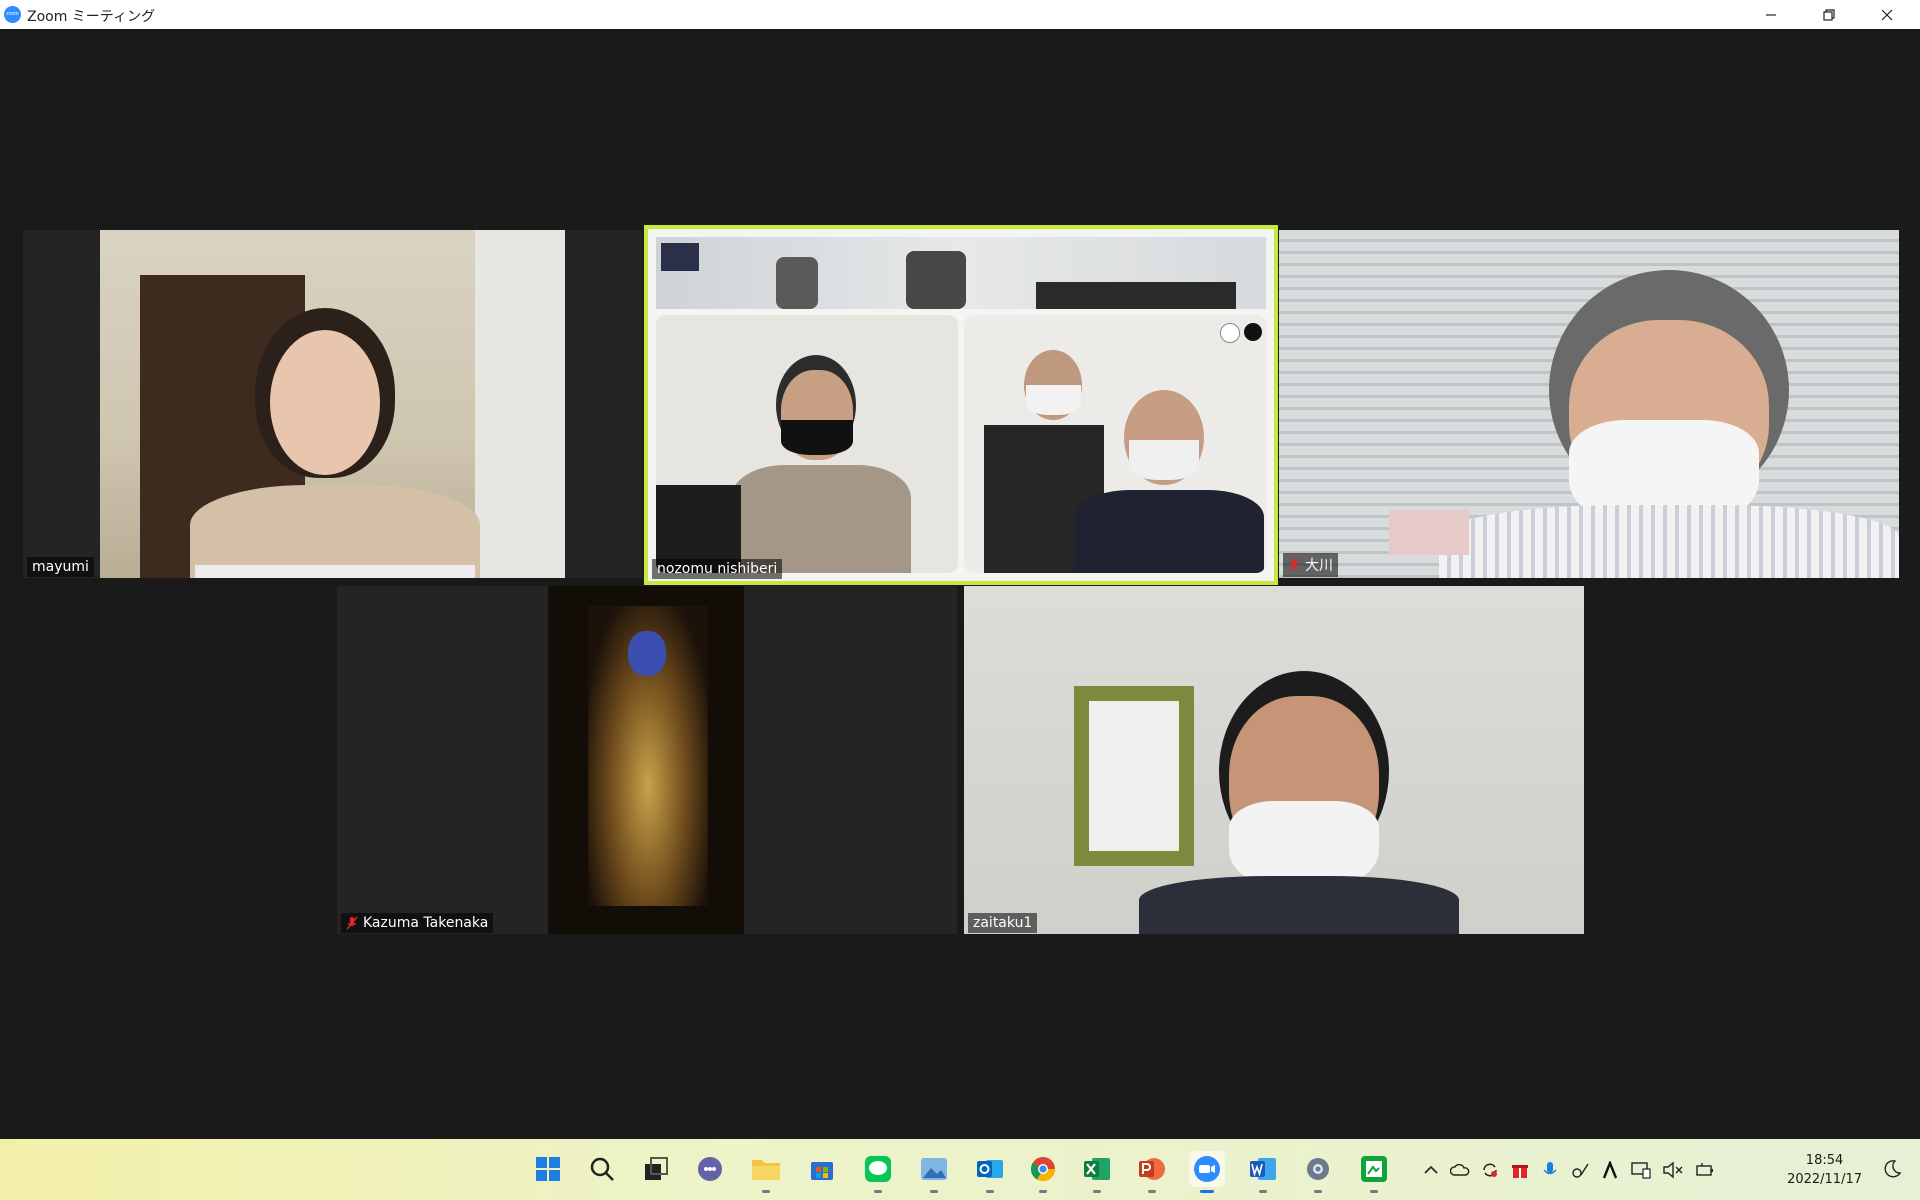 This screenshot has width=1920, height=1200. I want to click on search-button, so click(602, 1169).